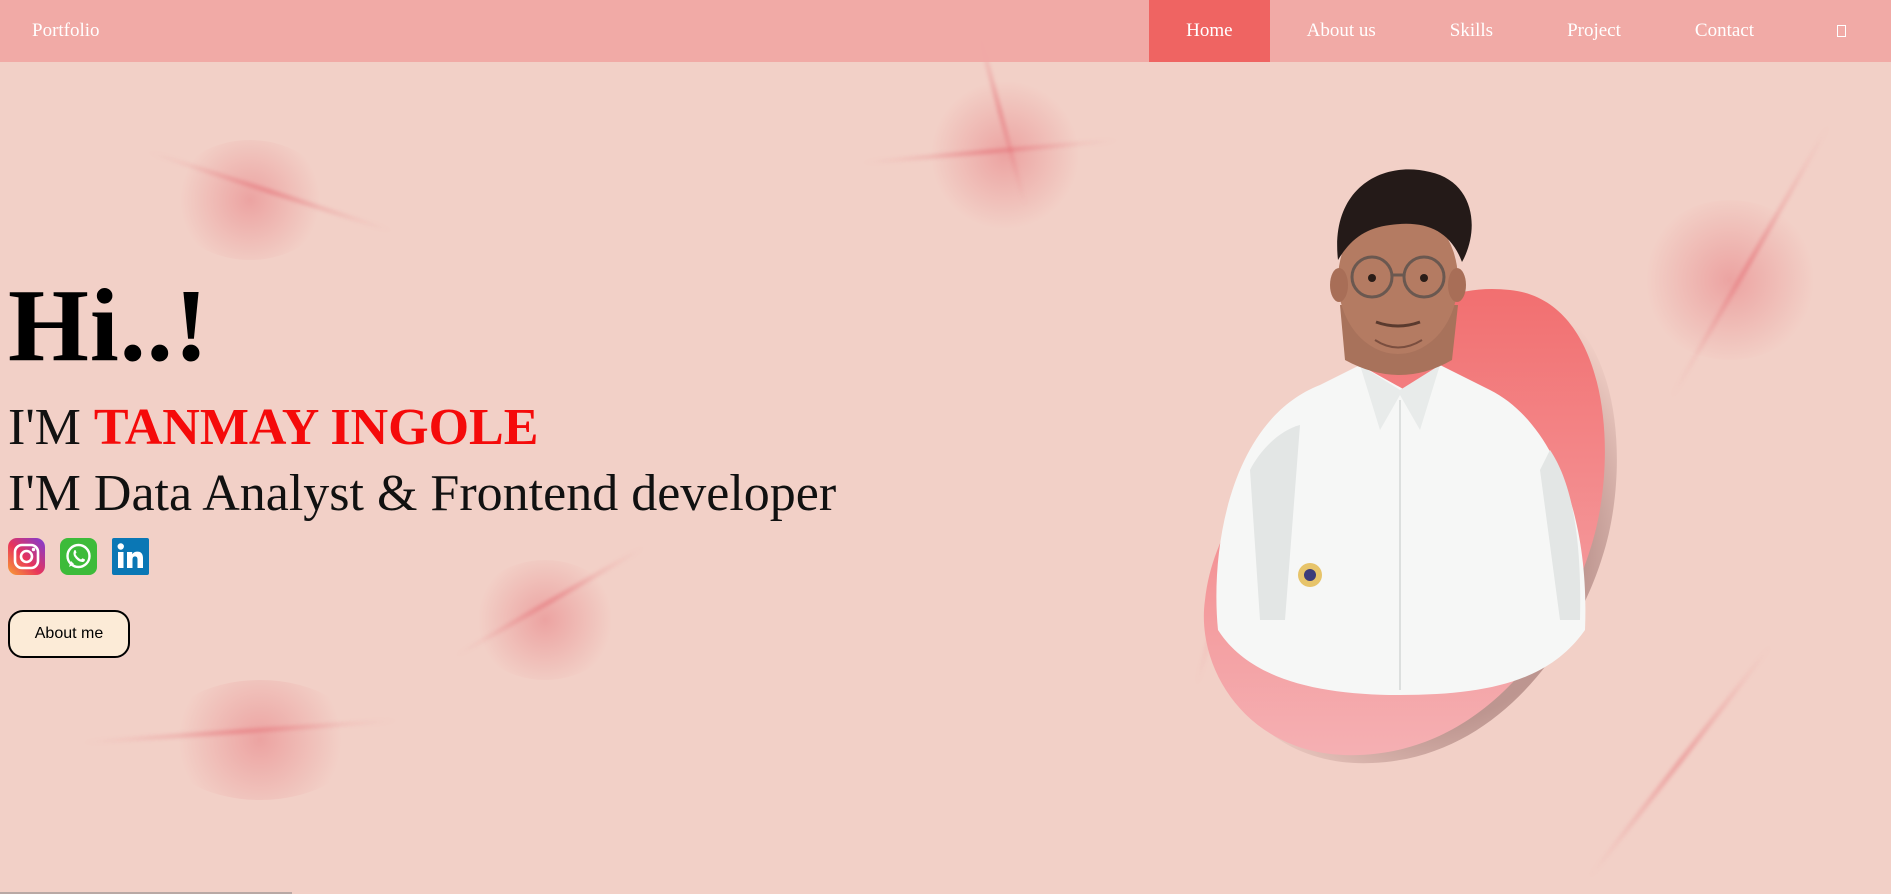  What do you see at coordinates (422, 493) in the screenshot?
I see `role-line: I'M Data Analyst & Frontend developer` at bounding box center [422, 493].